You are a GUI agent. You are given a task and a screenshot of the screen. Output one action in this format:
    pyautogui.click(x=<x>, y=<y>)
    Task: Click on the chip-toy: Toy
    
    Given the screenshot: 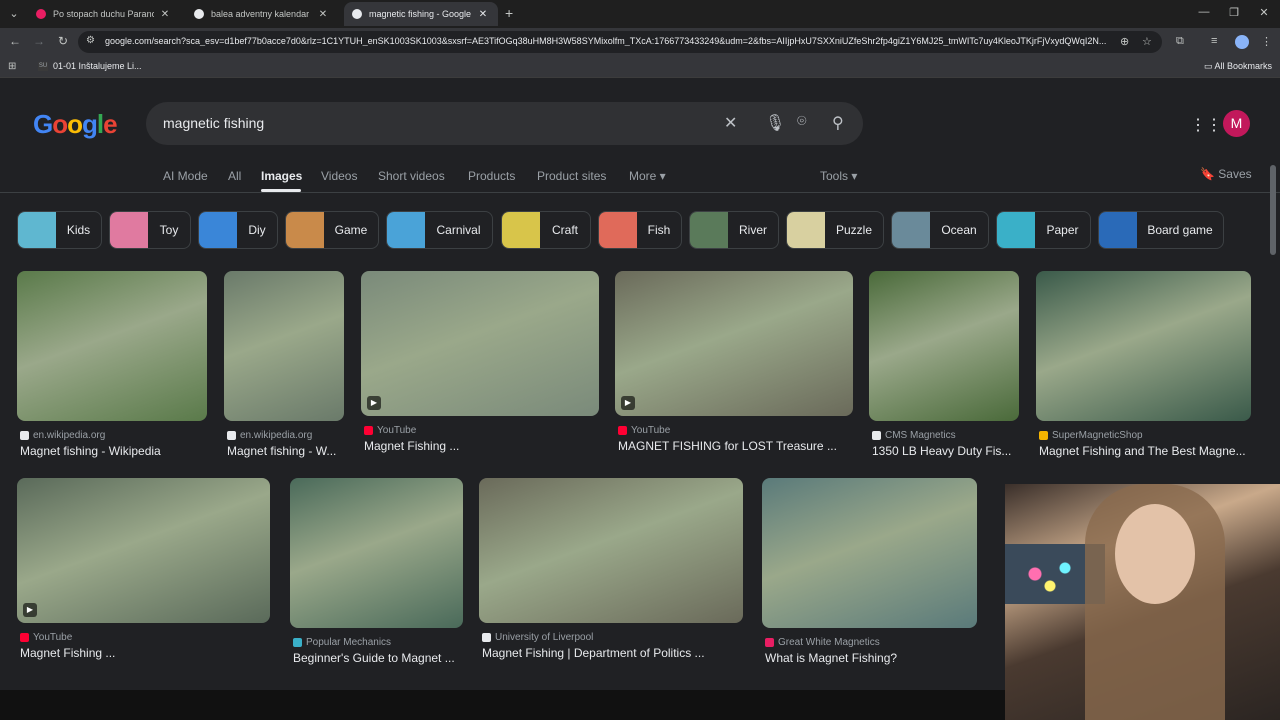 What is the action you would take?
    pyautogui.click(x=150, y=230)
    